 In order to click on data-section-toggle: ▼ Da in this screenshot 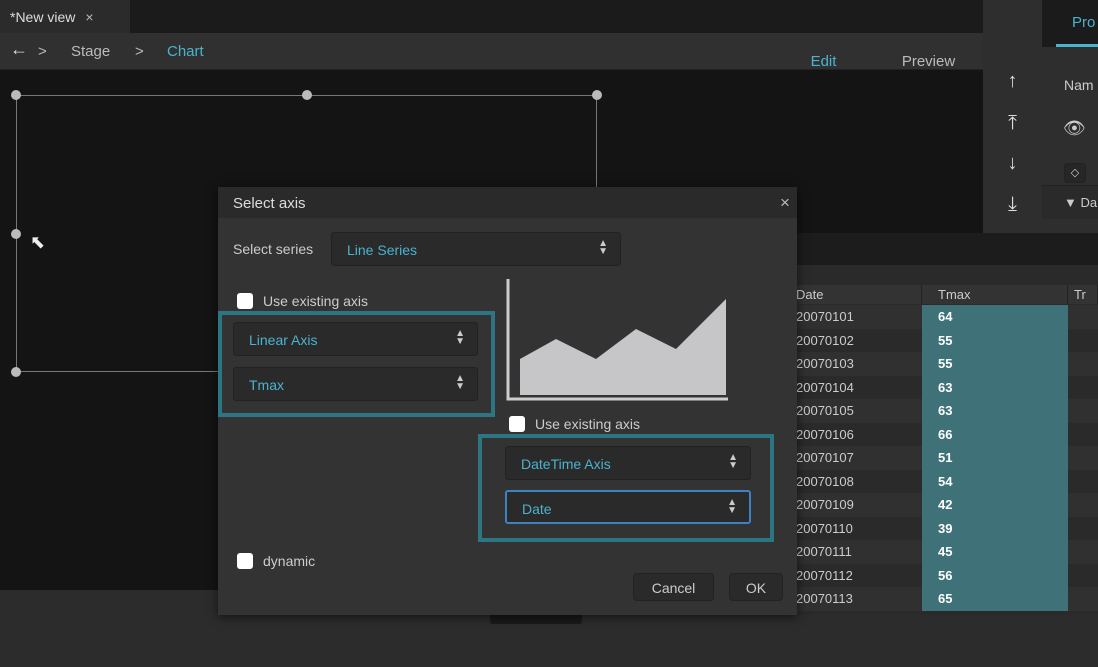, I will do `click(1080, 202)`.